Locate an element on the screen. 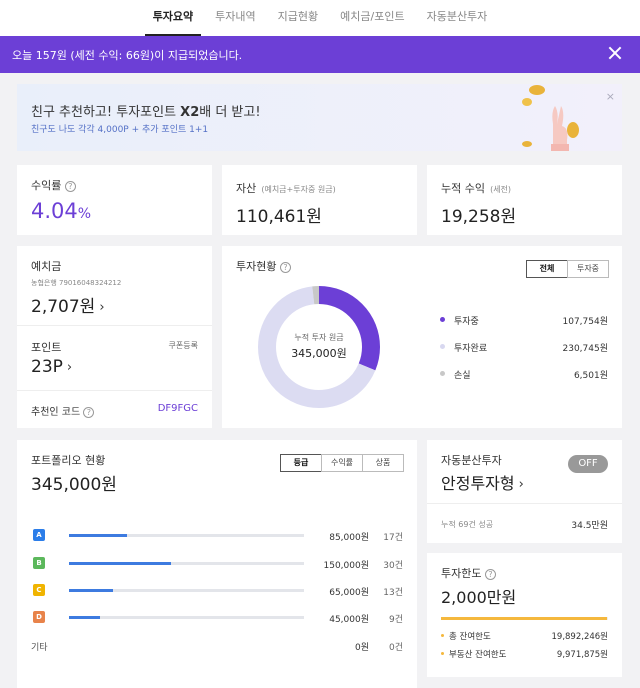 The width and height of the screenshot is (640, 688). return-rate-card: 수익률 ? 4.04% is located at coordinates (114, 200).